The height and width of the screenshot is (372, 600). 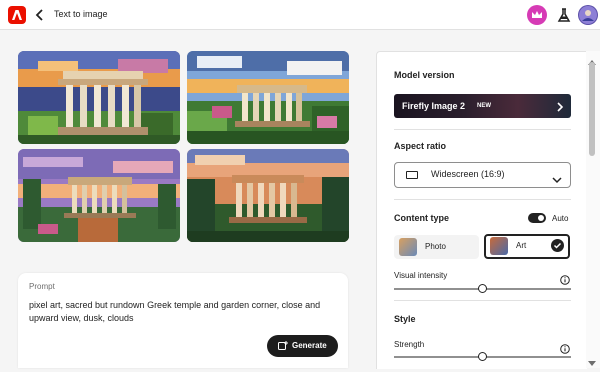 I want to click on model-version-button: Firefly Image 2 NEW, so click(x=482, y=106).